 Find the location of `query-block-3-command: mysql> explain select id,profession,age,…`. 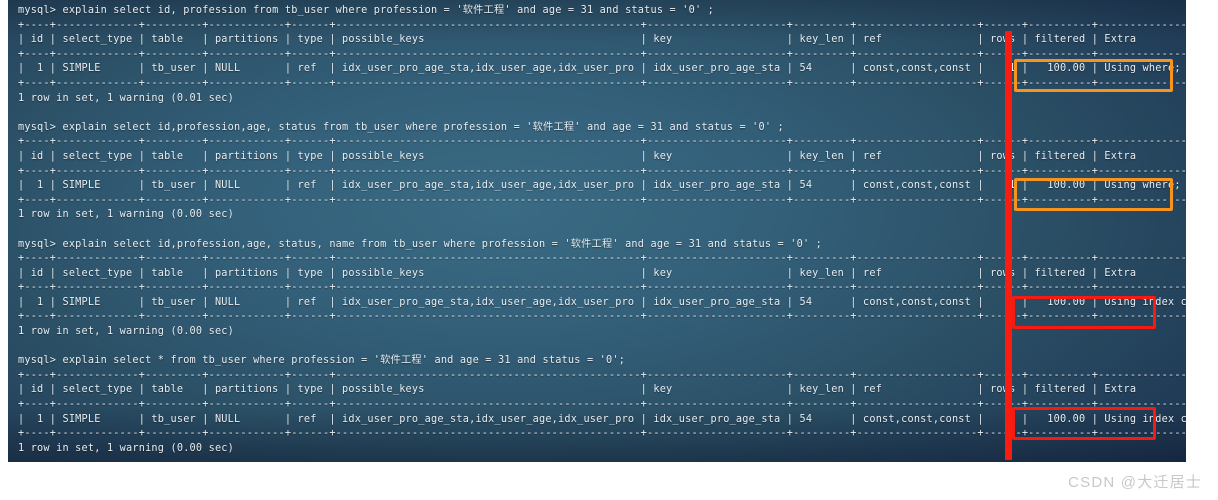

query-block-3-command: mysql> explain select id,profession,age,… is located at coordinates (420, 244).